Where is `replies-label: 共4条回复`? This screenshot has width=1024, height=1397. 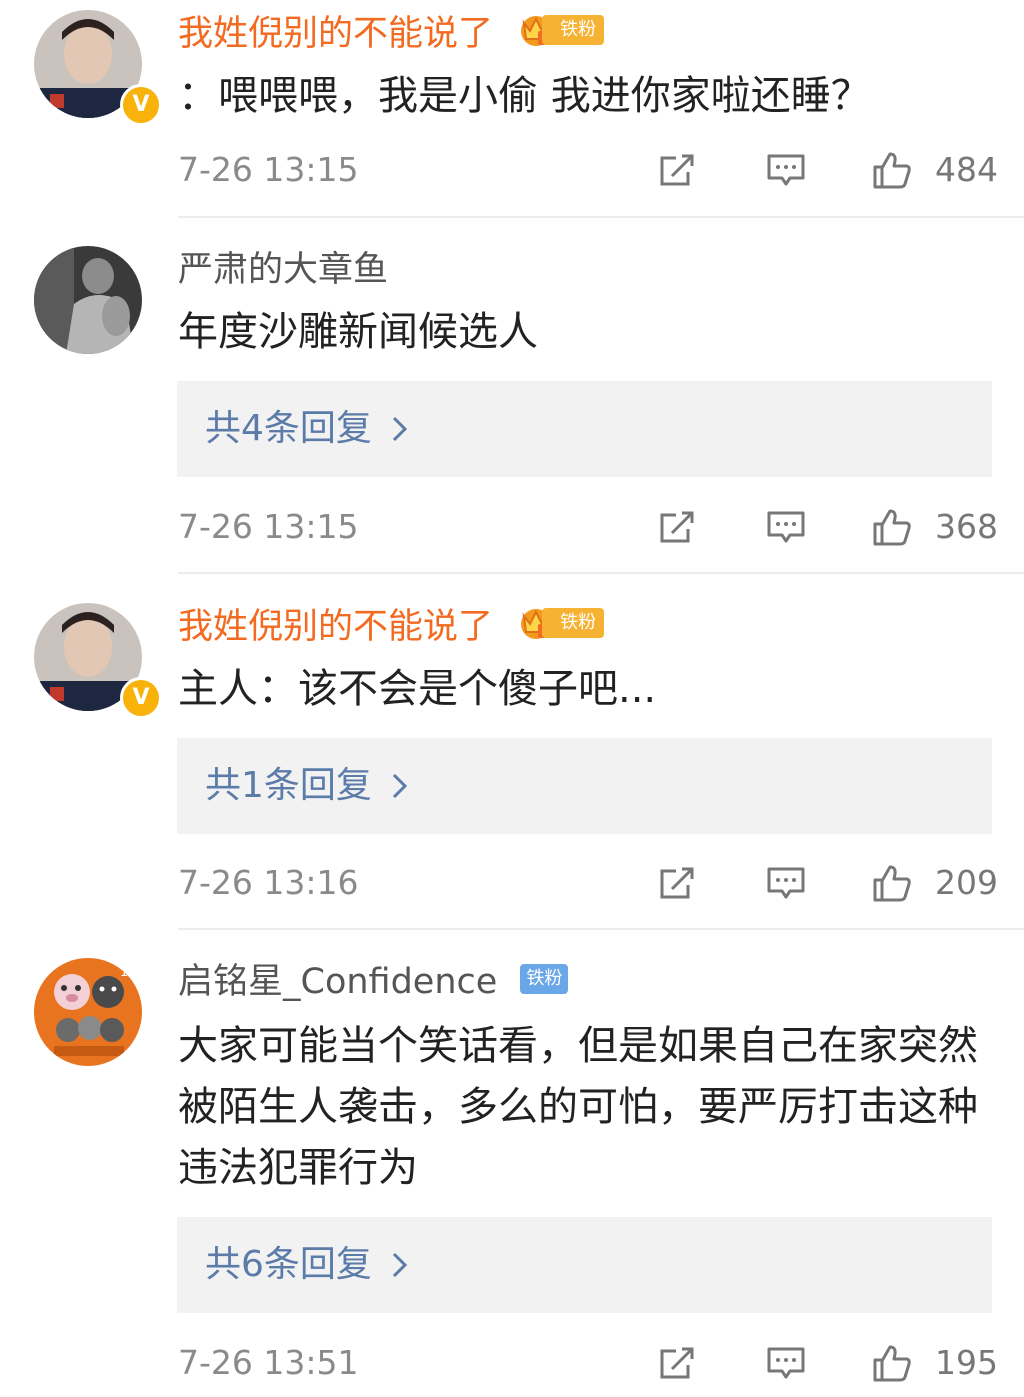 replies-label: 共4条回复 is located at coordinates (288, 428).